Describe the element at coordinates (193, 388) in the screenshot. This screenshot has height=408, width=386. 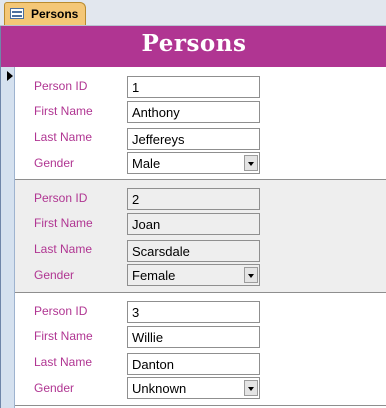
I see `gender-combo: Unknown` at that location.